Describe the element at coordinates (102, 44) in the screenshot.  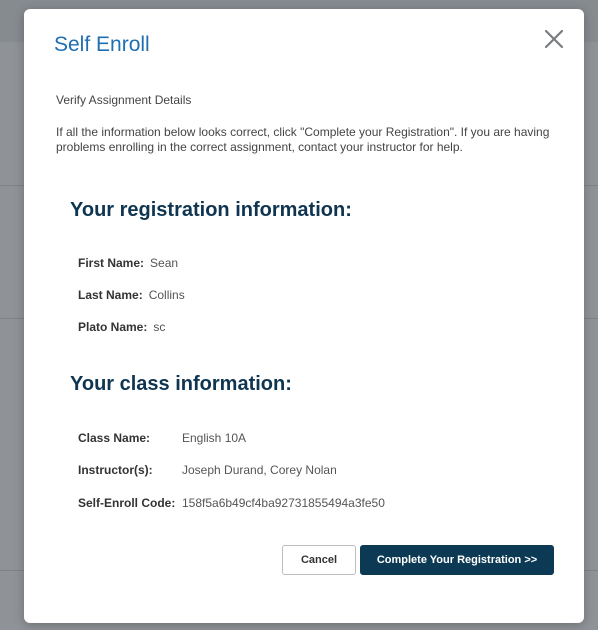
I see `dialog-title: Self Enroll` at that location.